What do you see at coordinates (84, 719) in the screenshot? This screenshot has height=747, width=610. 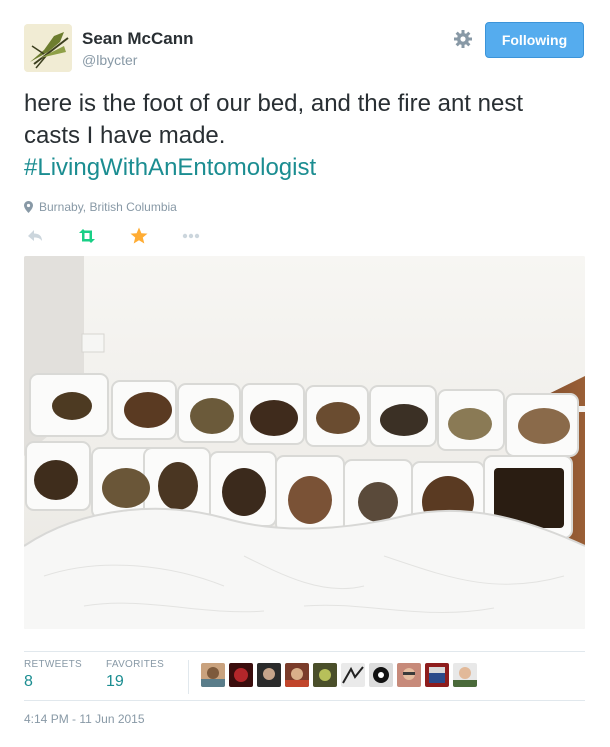 I see `tweet-timestamp: 4:14 PM - 11 Jun 2015` at bounding box center [84, 719].